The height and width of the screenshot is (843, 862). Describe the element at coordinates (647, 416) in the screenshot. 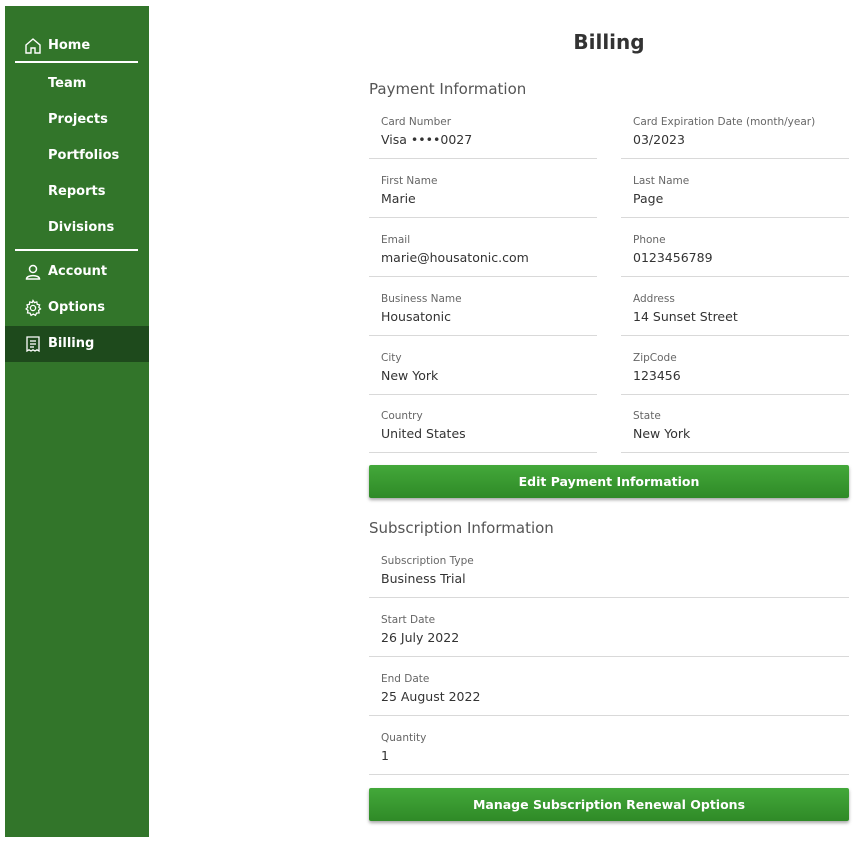

I see `field-label: State` at that location.